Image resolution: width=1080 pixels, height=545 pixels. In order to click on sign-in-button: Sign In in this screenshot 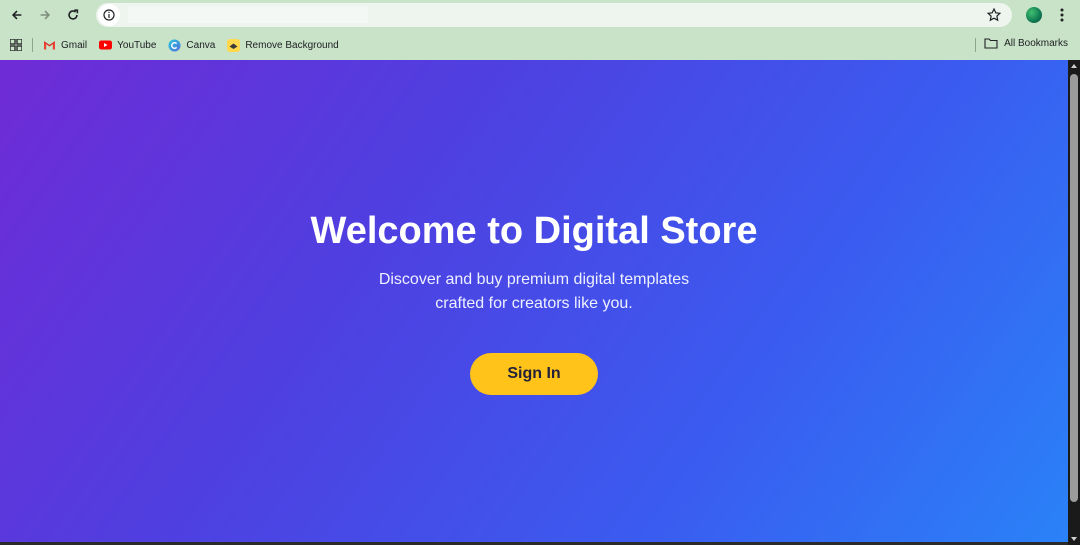, I will do `click(534, 374)`.